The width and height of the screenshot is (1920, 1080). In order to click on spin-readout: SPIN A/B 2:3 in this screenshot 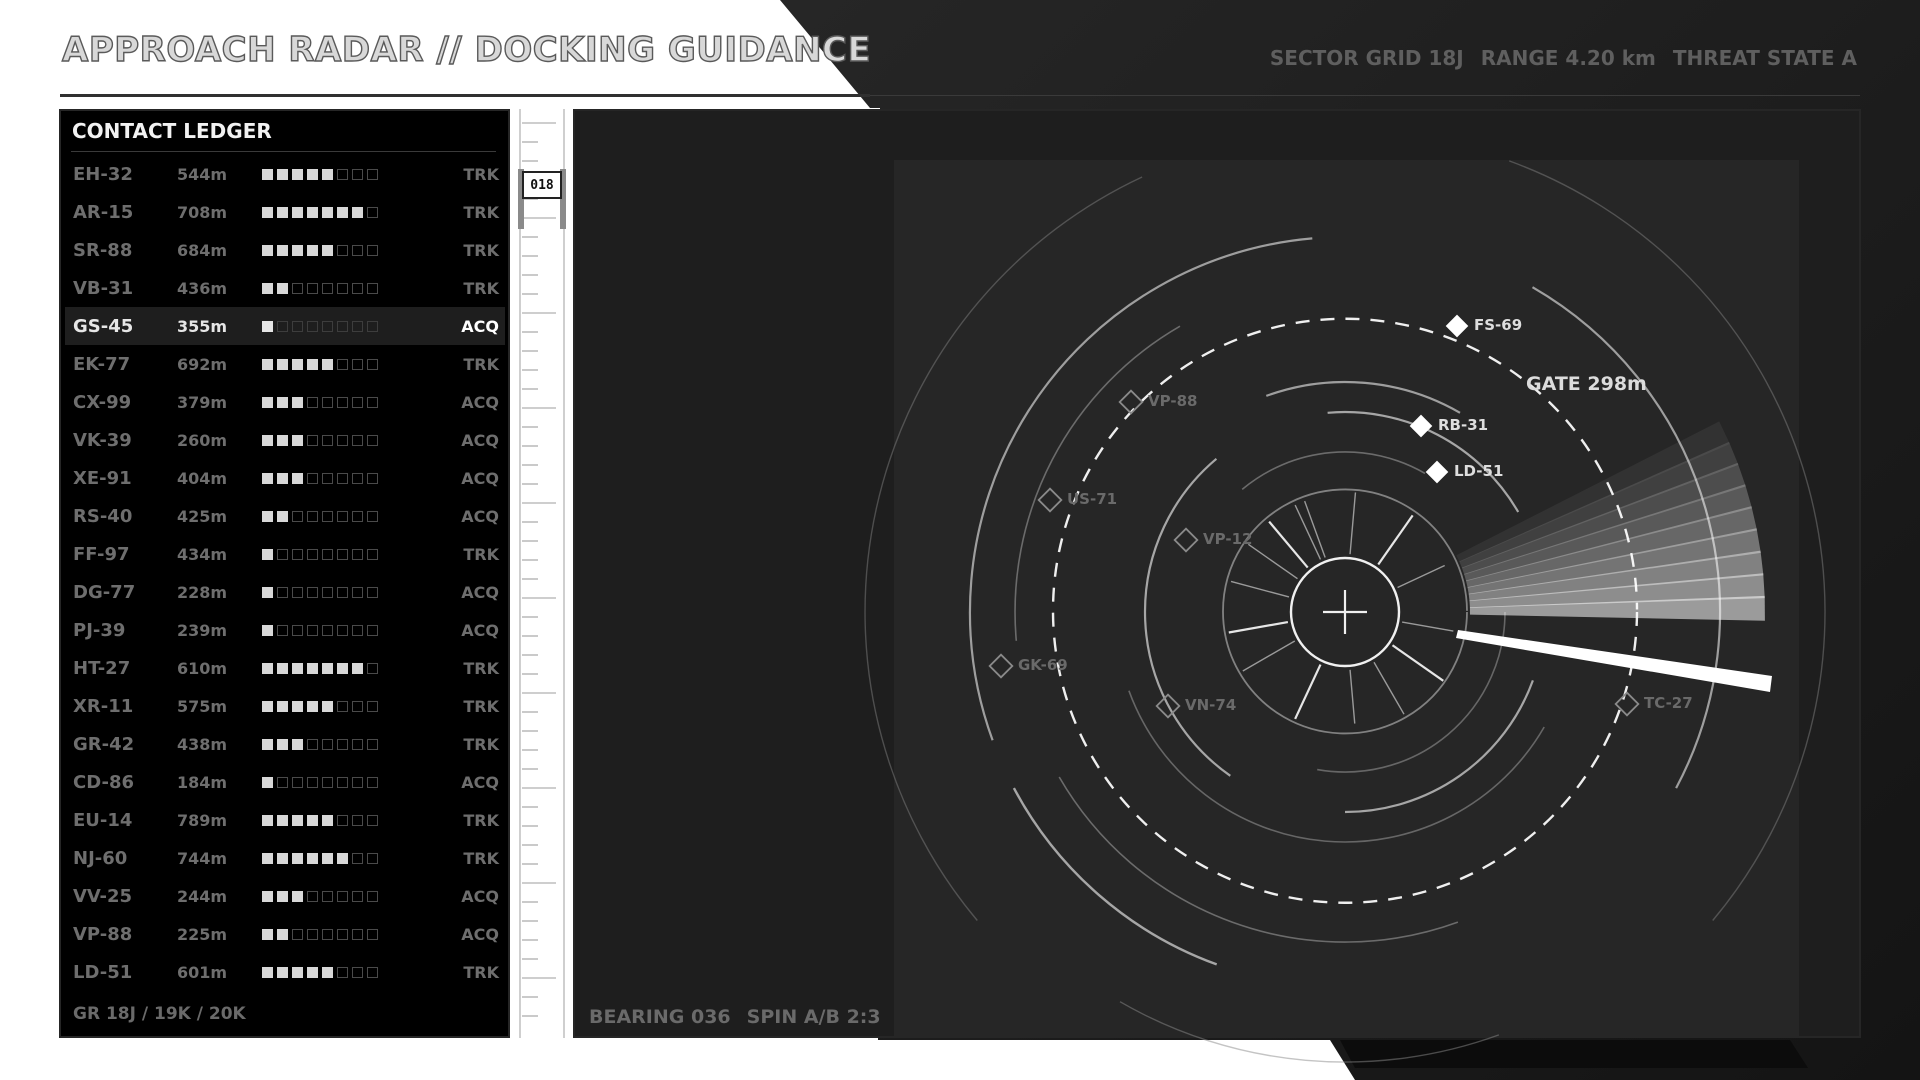, I will do `click(813, 1017)`.